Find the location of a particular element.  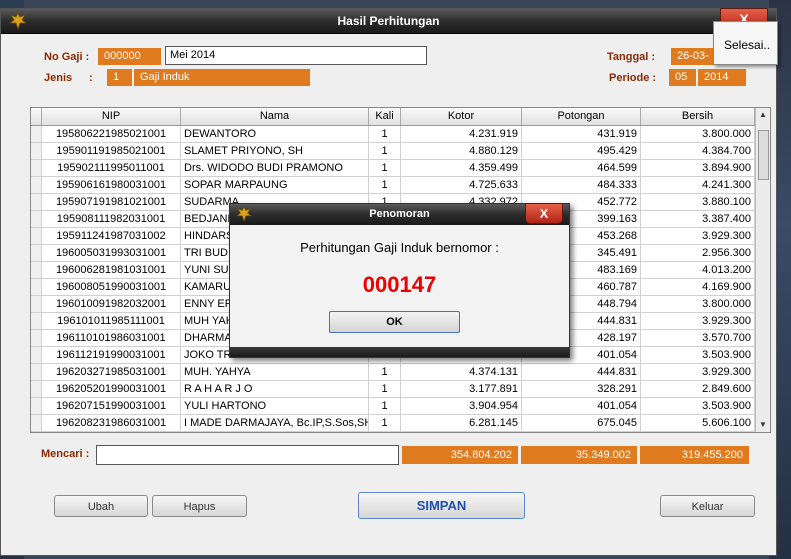

periode-month-field: 05 is located at coordinates (682, 77).